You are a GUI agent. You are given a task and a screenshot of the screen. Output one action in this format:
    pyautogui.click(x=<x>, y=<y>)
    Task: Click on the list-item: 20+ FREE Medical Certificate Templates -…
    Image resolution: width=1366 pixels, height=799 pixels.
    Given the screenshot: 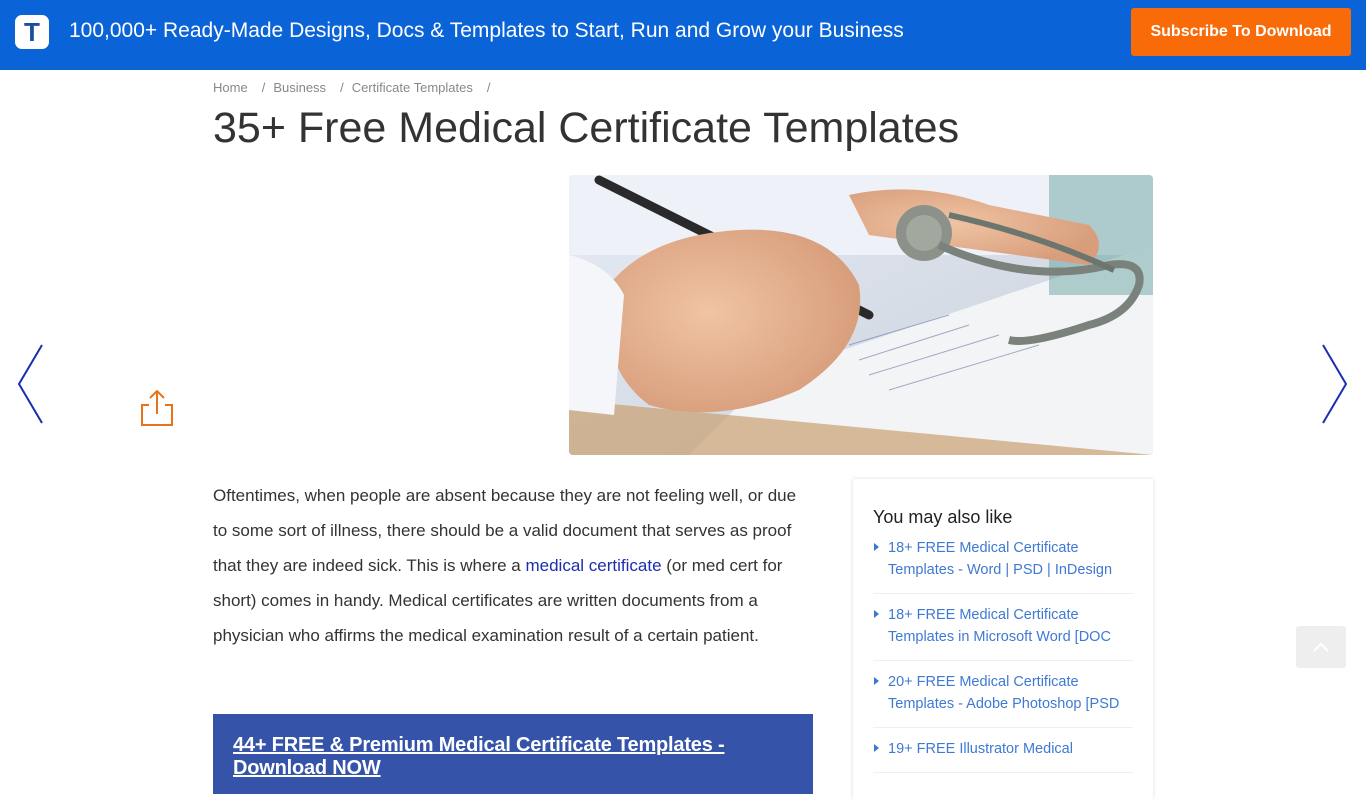 What is the action you would take?
    pyautogui.click(x=1003, y=696)
    